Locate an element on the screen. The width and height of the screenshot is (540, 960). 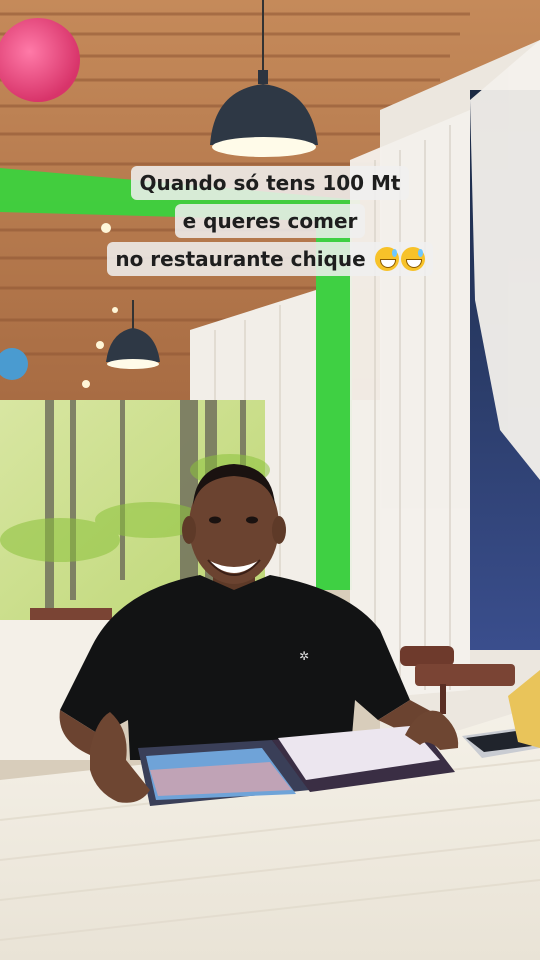
caption-line-1: Quando só tens 100 Mt is located at coordinates (270, 183).